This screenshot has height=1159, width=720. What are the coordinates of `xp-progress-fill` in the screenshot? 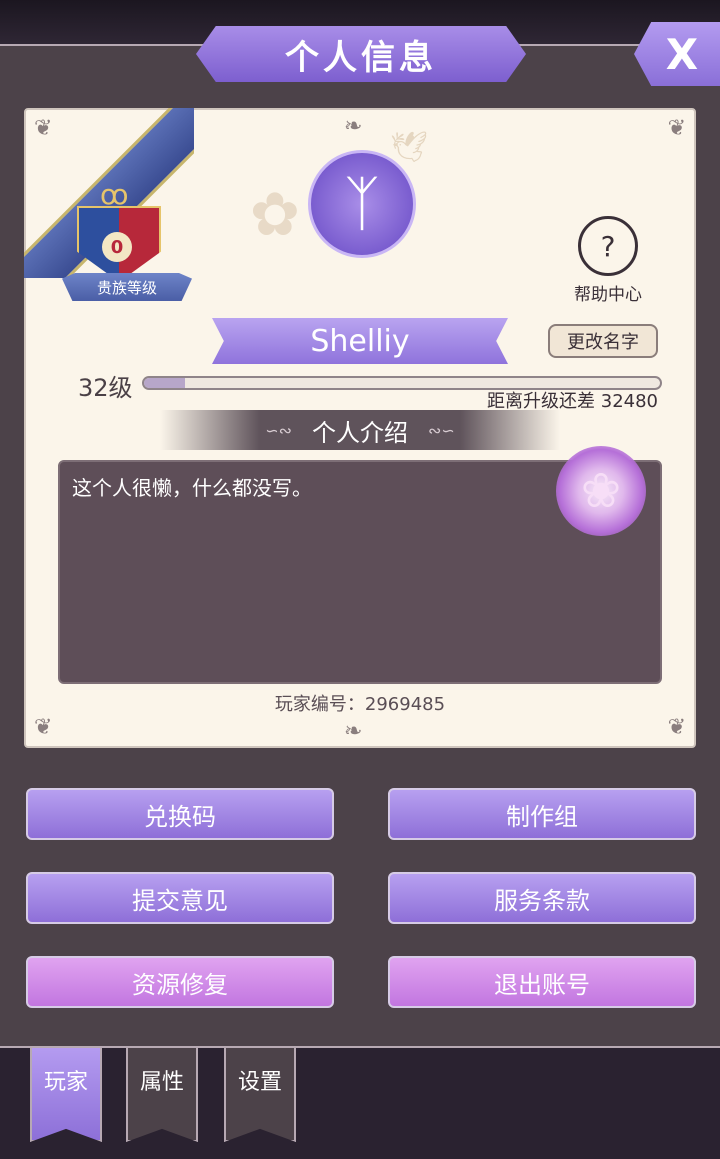 It's located at (165, 383).